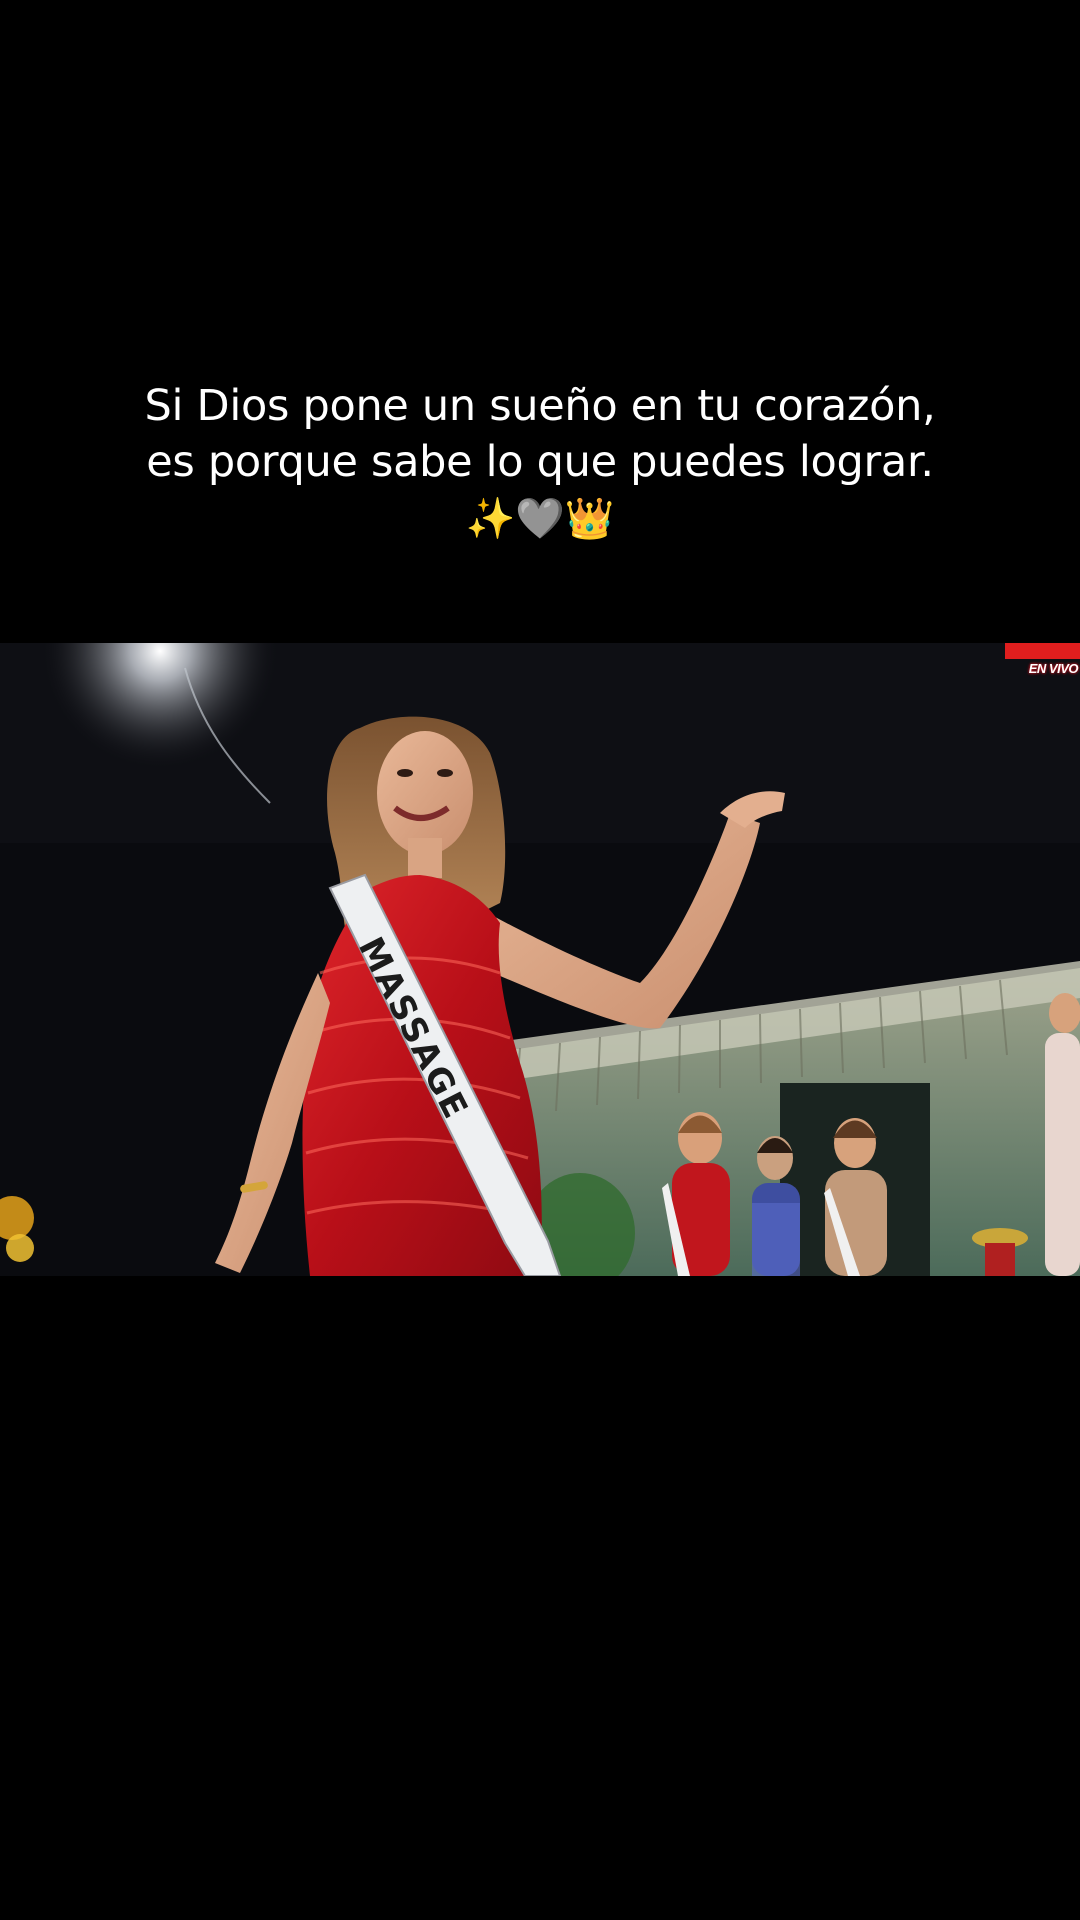 Image resolution: width=1080 pixels, height=1920 pixels. Describe the element at coordinates (540, 406) in the screenshot. I see `caption-line-1: Si Dios pone un sueño en tu corazón,` at that location.